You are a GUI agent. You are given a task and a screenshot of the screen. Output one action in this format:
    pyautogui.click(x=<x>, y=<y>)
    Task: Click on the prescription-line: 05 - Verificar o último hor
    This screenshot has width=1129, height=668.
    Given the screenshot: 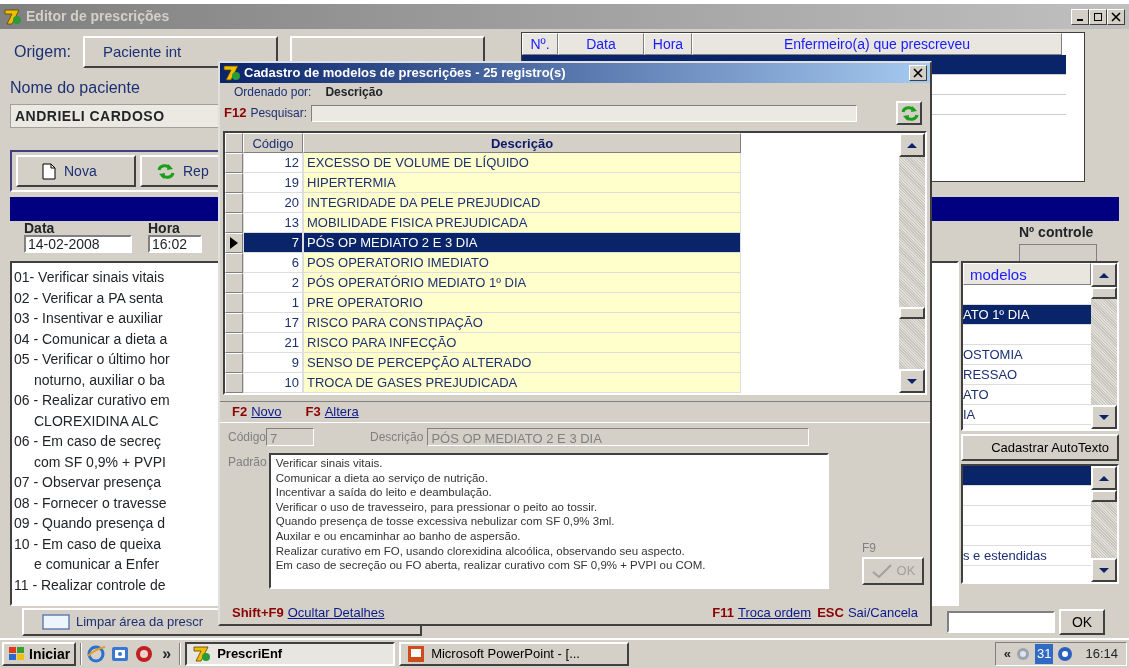 What is the action you would take?
    pyautogui.click(x=92, y=359)
    